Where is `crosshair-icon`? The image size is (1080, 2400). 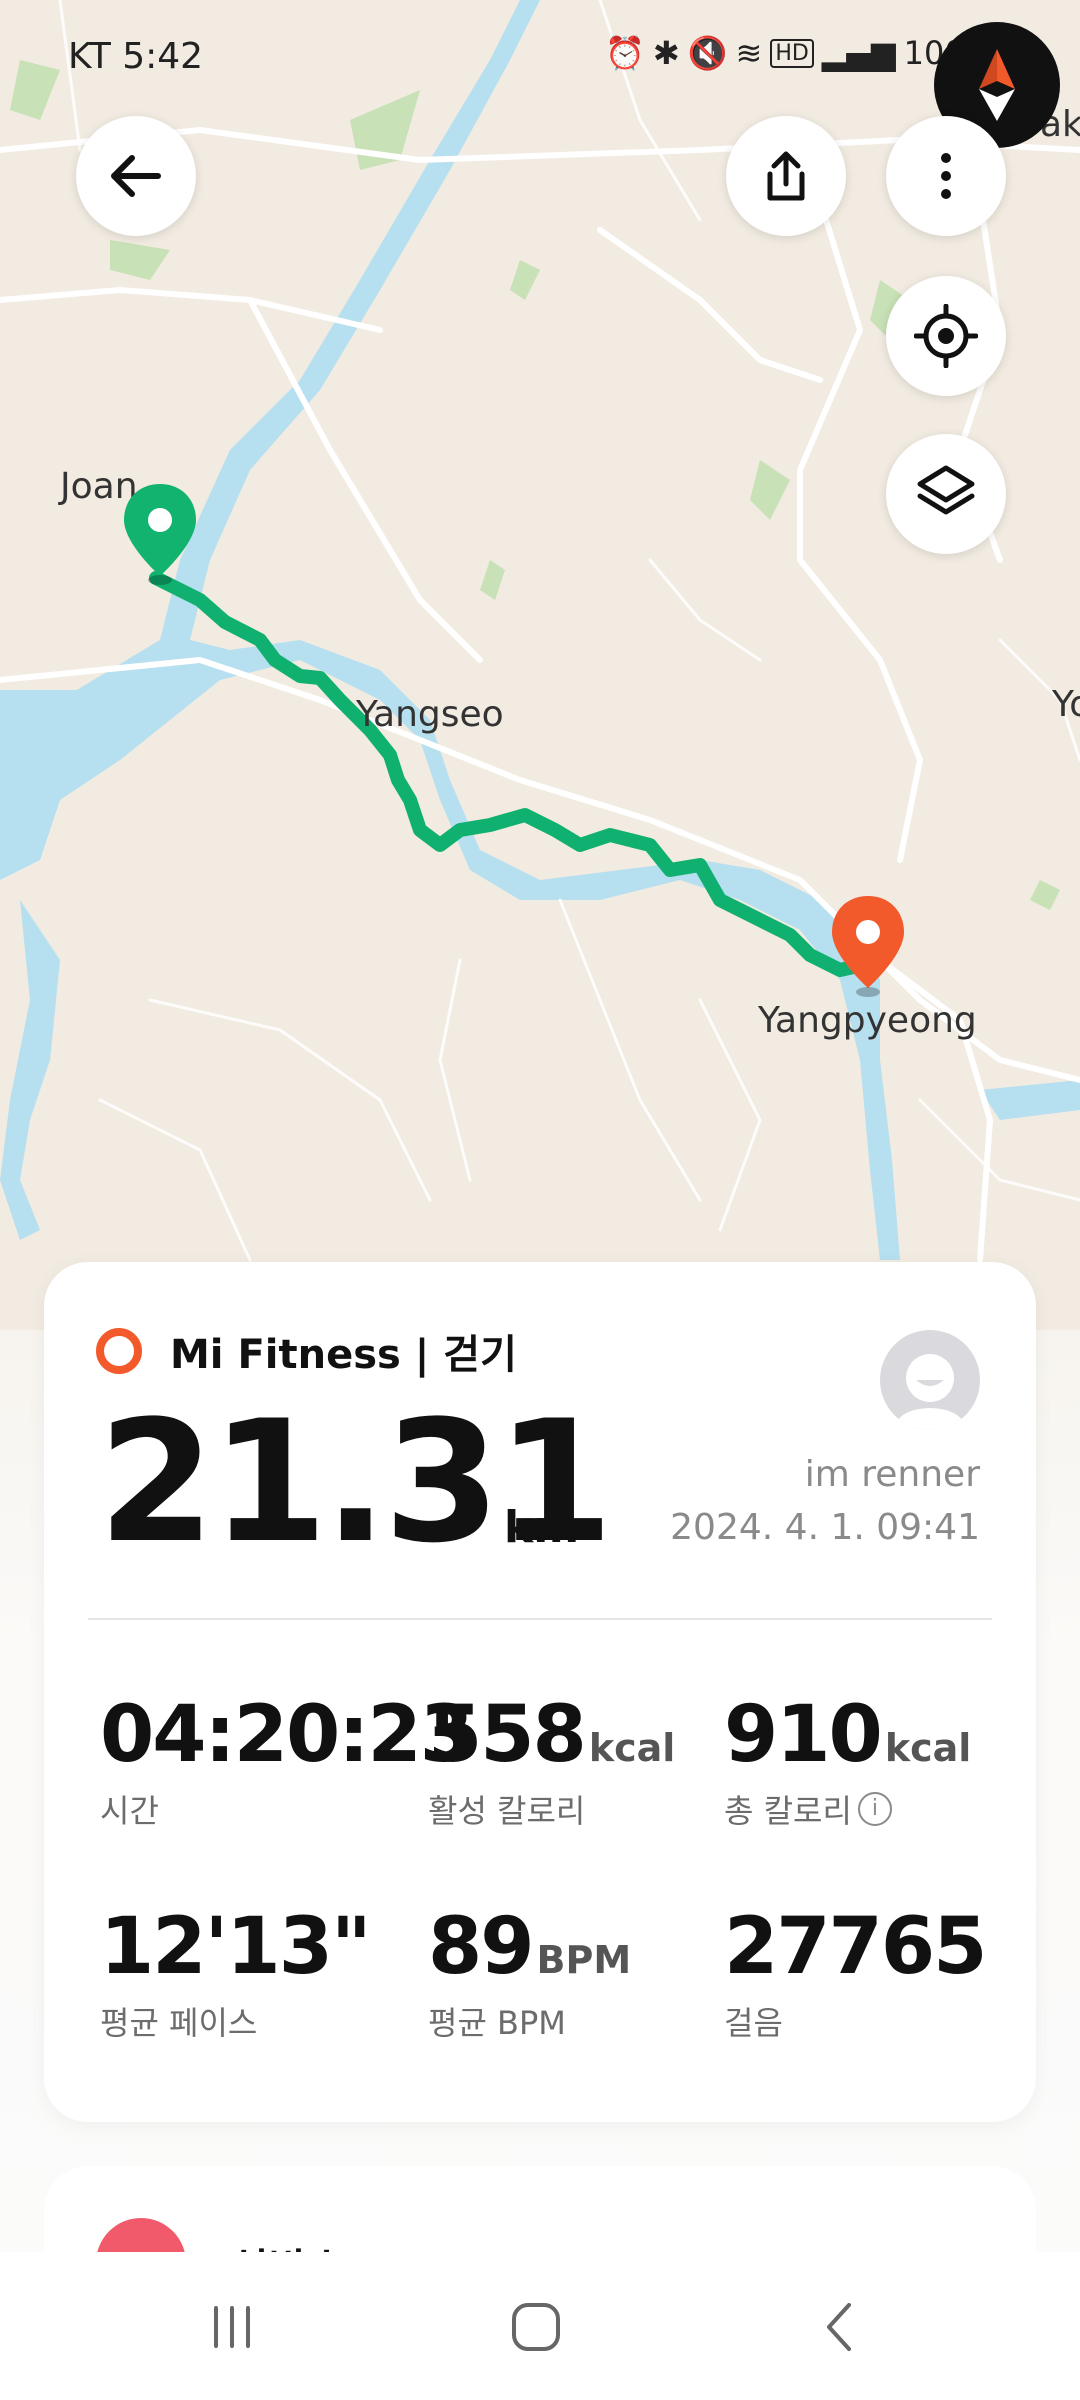 crosshair-icon is located at coordinates (946, 336).